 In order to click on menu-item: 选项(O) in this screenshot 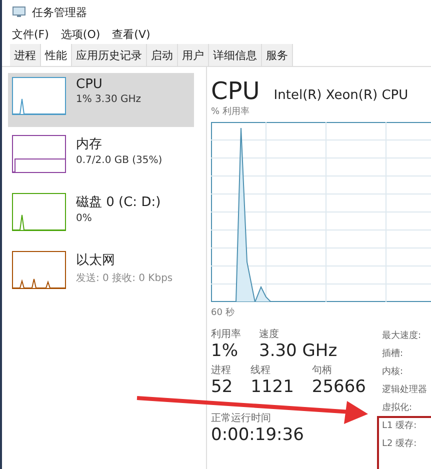, I will do `click(80, 34)`.